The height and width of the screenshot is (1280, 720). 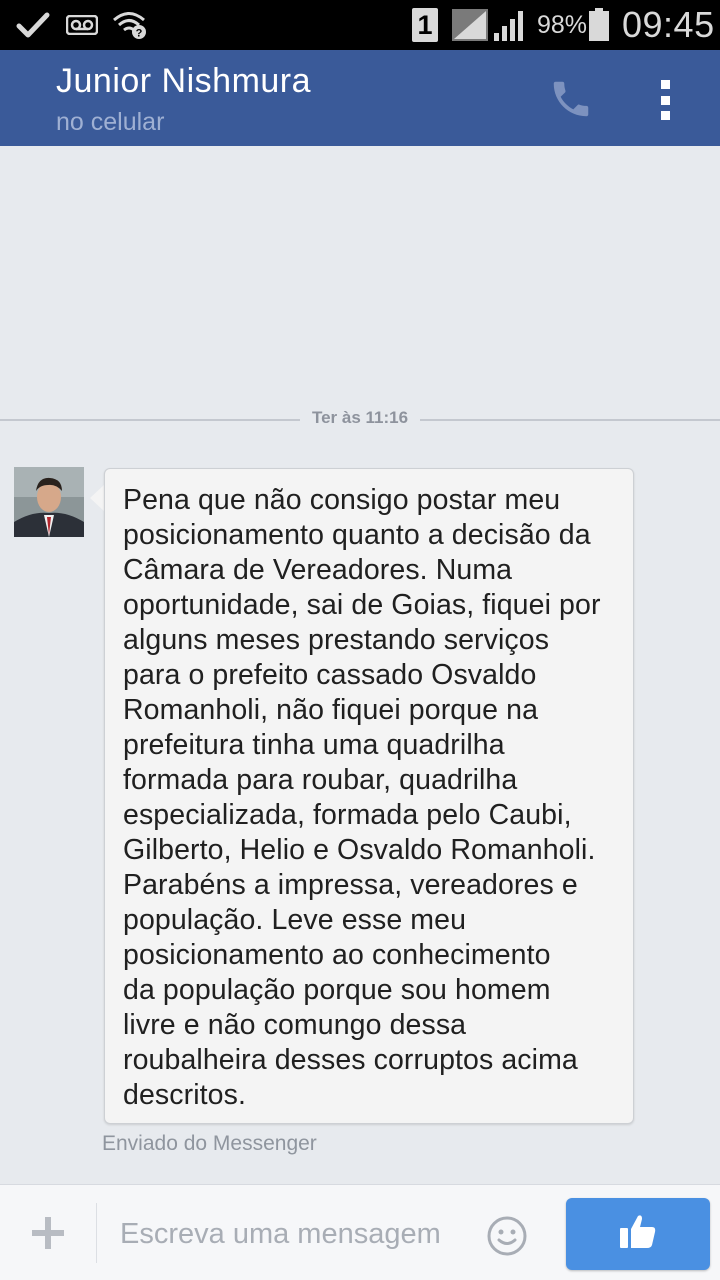 I want to click on conversation-header: Junior Nishmura no celular, so click(x=360, y=98).